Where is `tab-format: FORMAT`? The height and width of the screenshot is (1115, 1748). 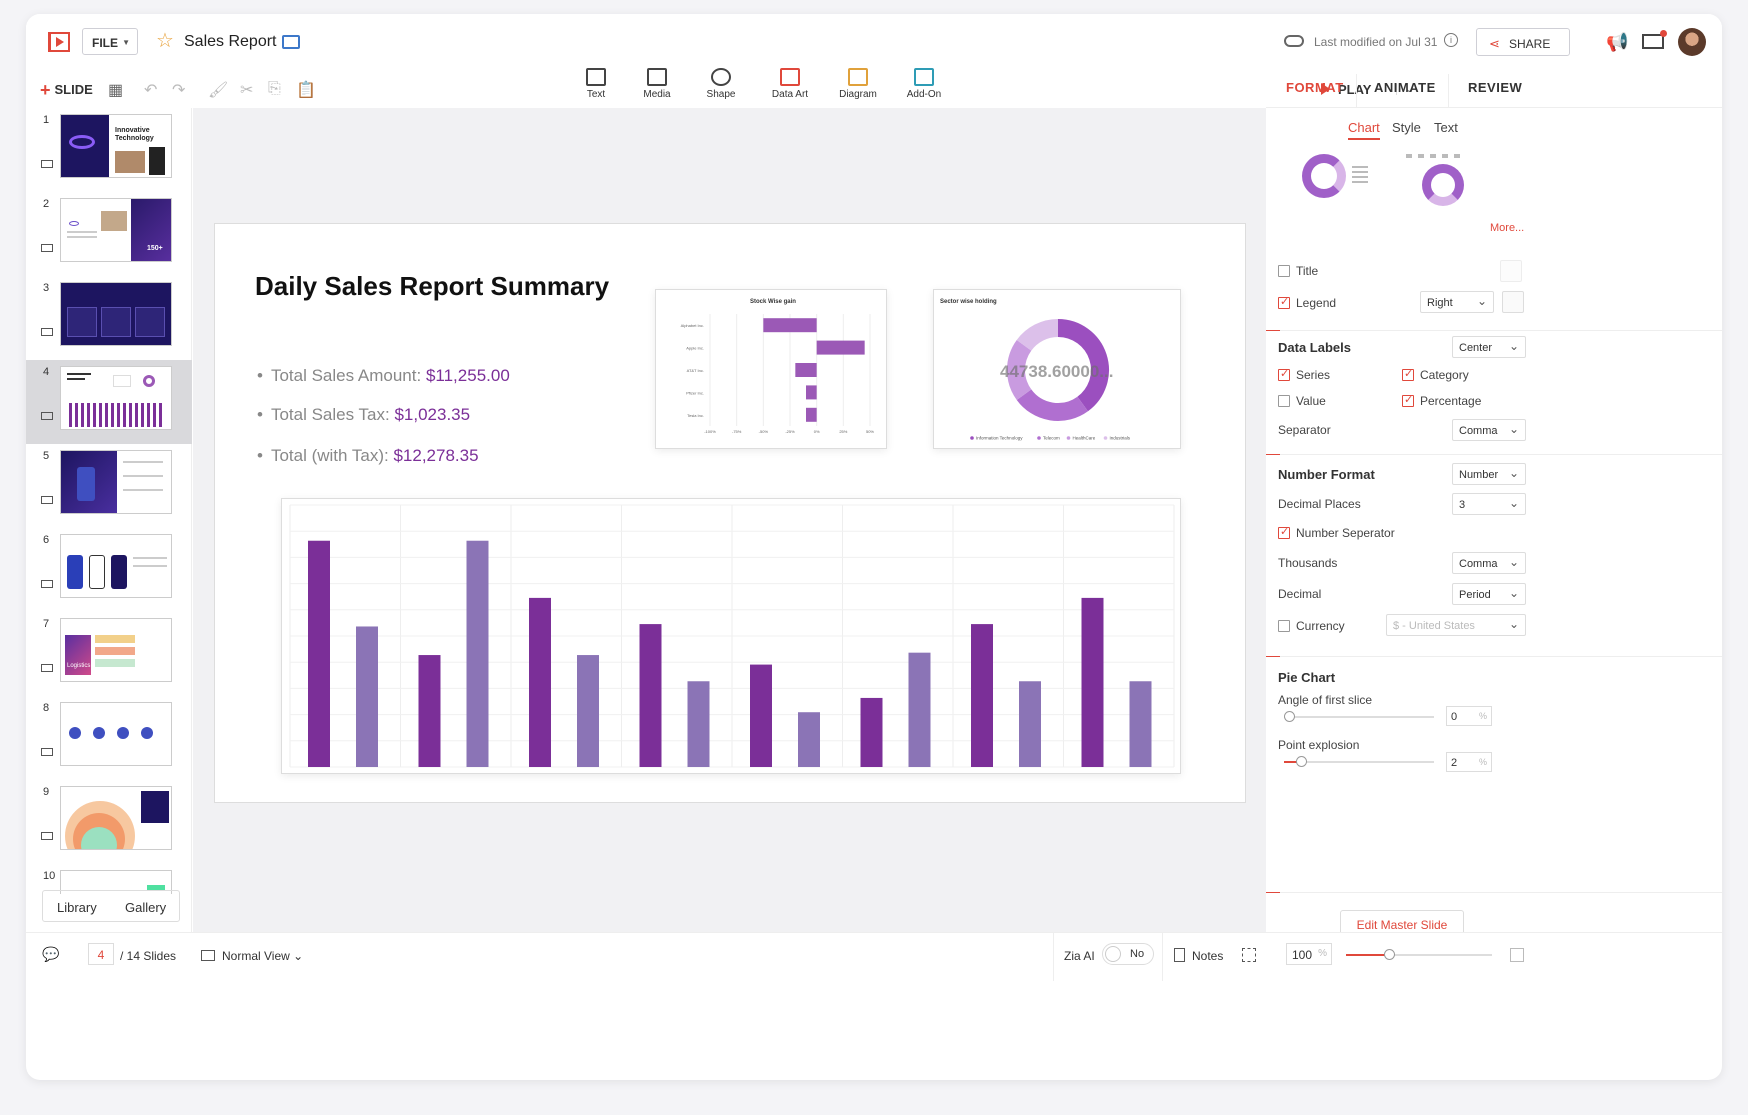 tab-format: FORMAT is located at coordinates (1315, 87).